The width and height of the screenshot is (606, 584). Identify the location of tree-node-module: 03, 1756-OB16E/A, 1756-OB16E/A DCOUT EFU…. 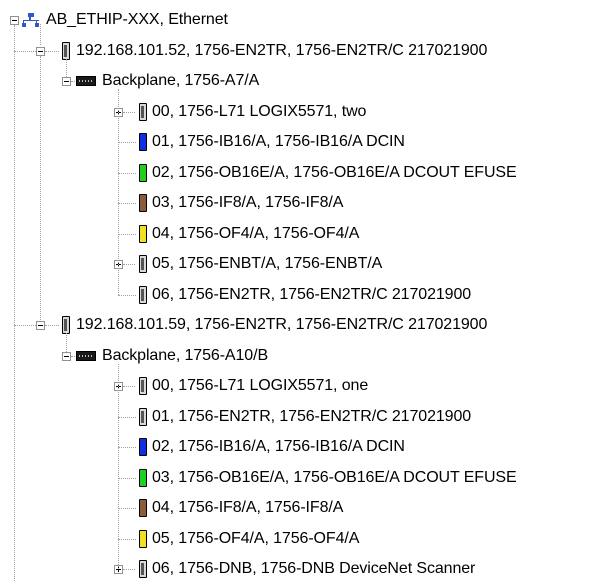
(334, 478).